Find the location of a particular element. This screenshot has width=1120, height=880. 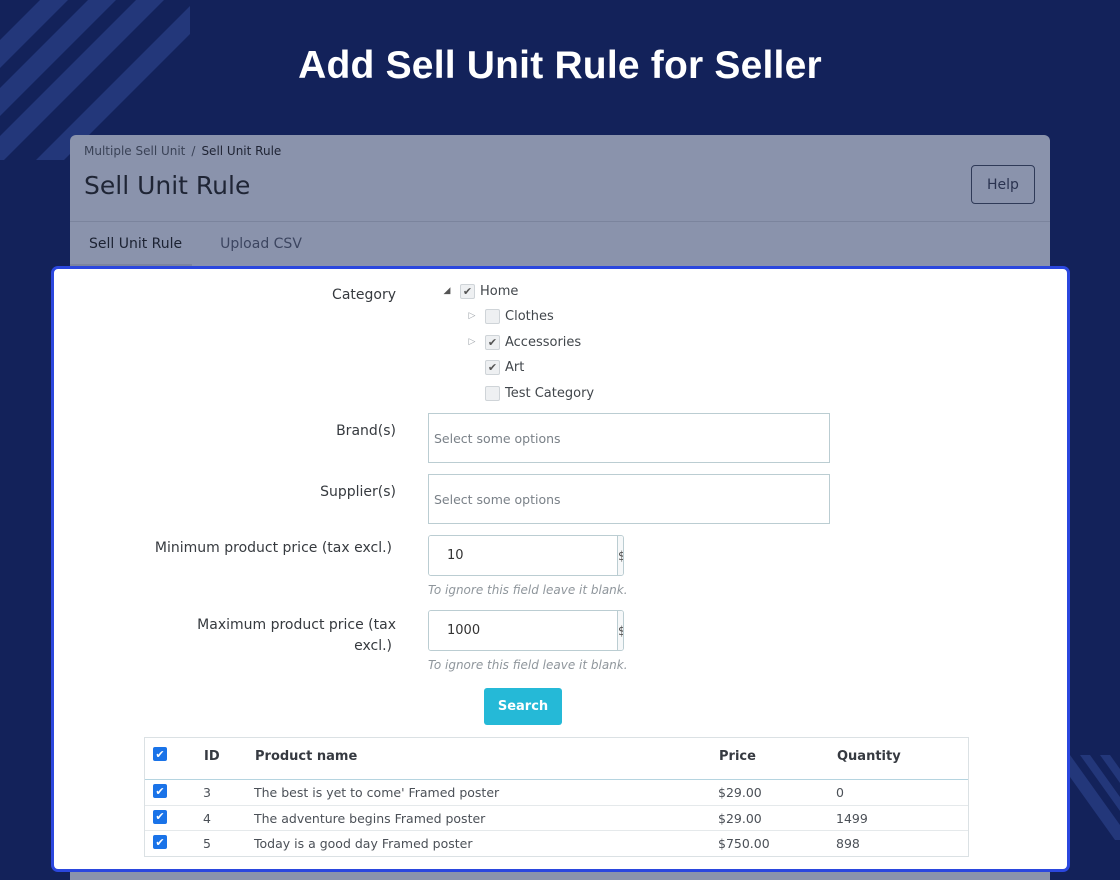

search-button: Search is located at coordinates (523, 706).